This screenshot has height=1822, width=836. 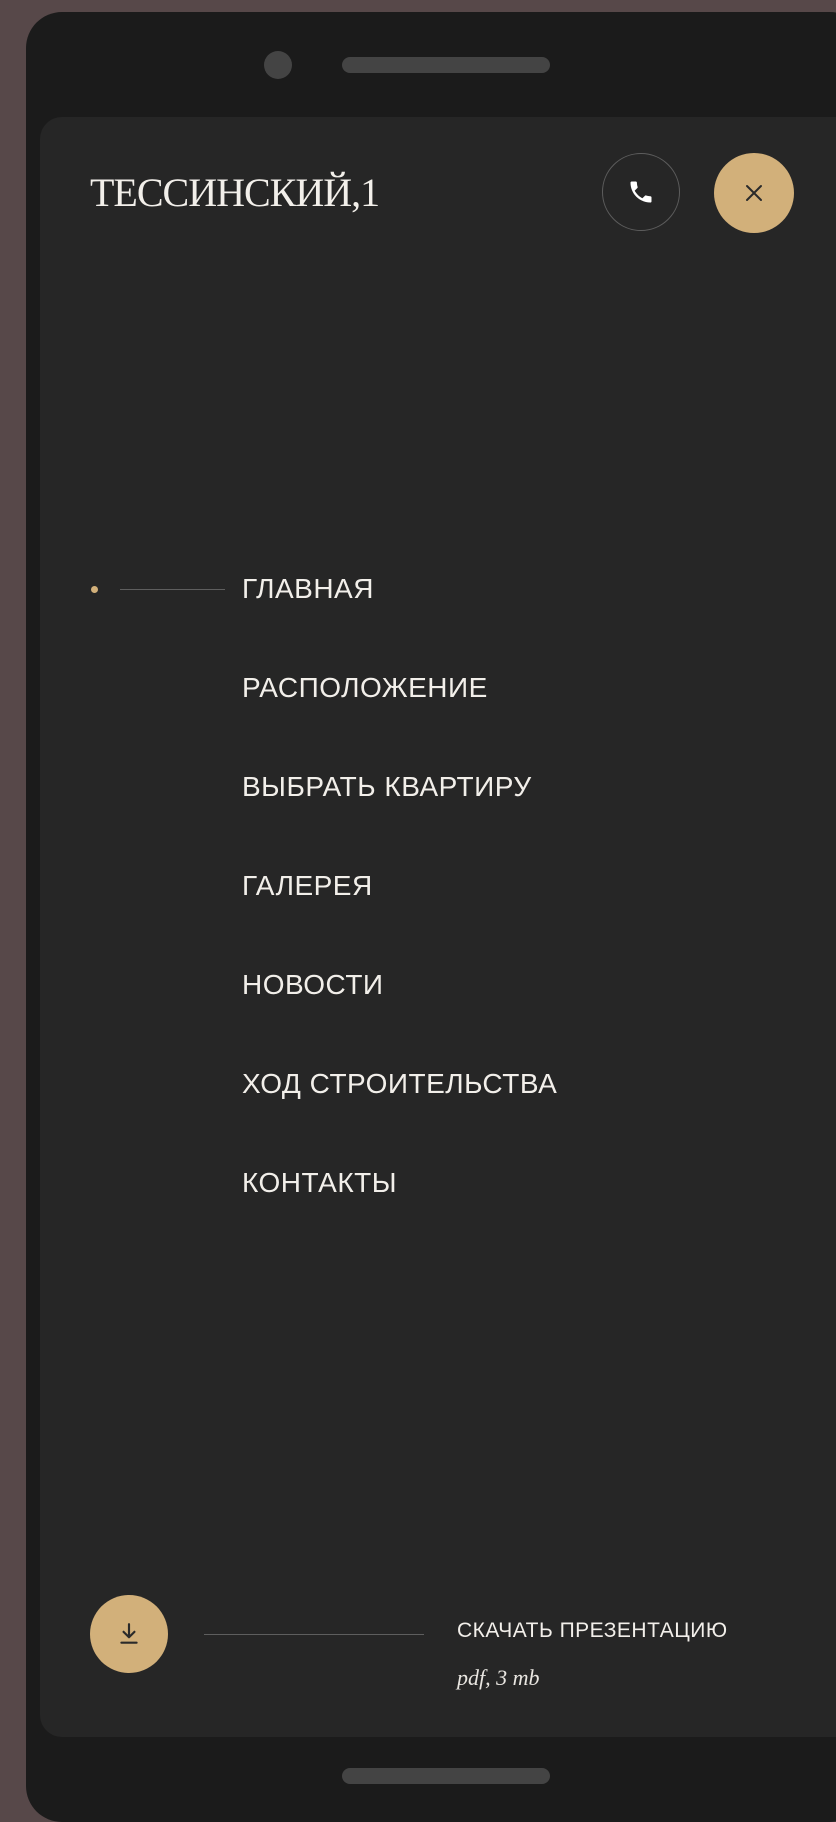 I want to click on phone-icon, so click(x=641, y=192).